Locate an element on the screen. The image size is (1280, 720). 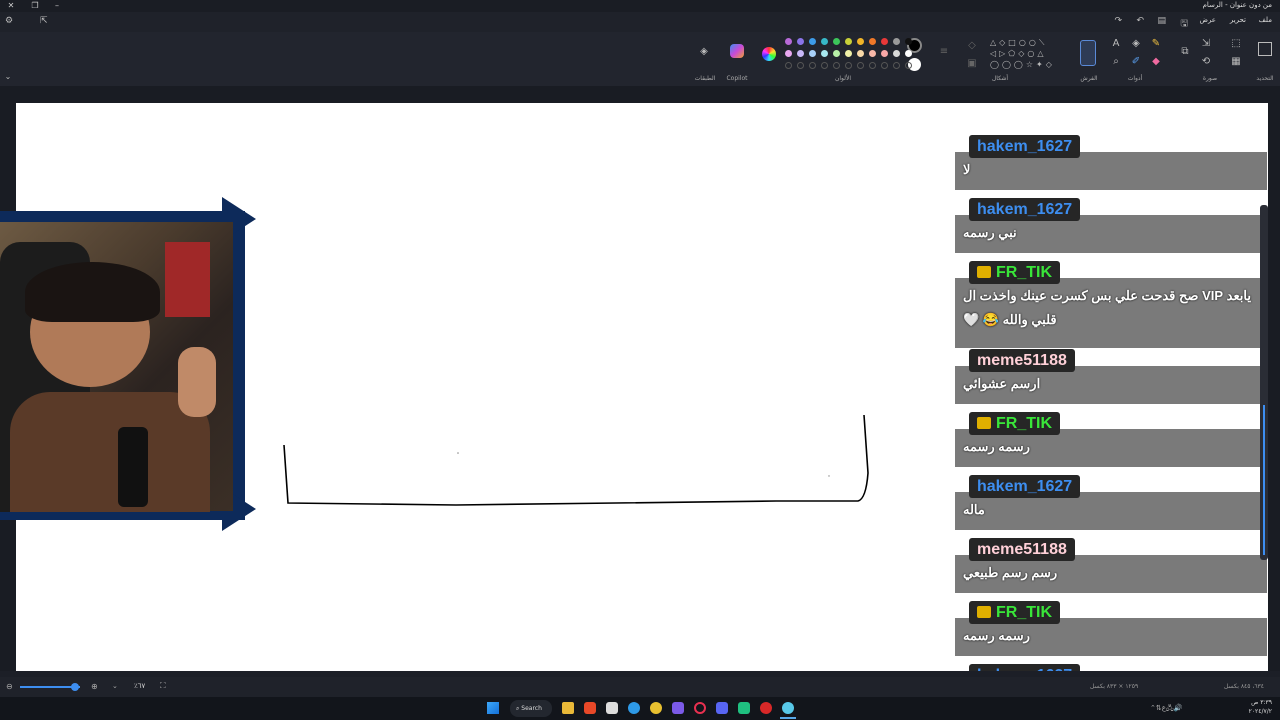
magnifier-tool-icon: ⌕ is located at coordinates (1116, 61).